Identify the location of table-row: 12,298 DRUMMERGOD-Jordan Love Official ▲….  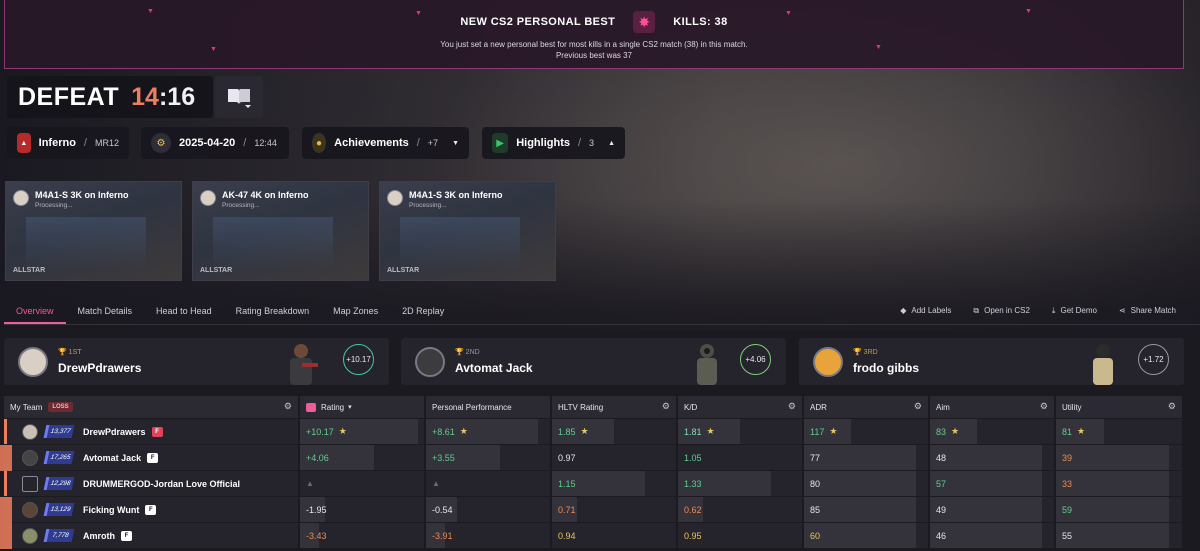
(594, 483).